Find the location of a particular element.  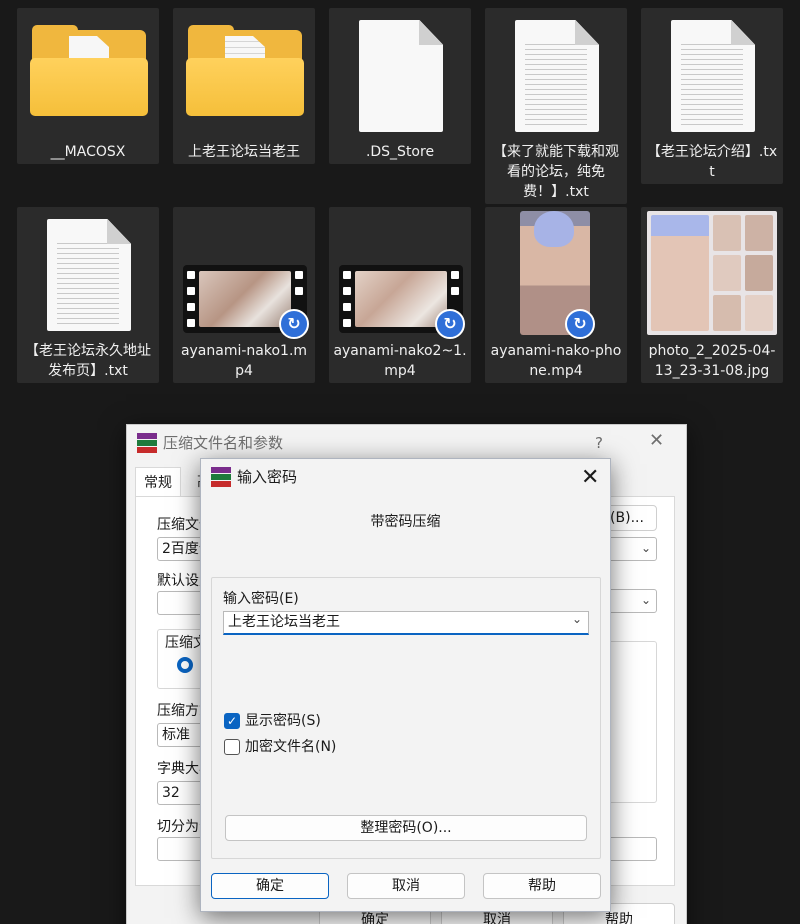

file-tile-video-nako2: ↻ ayanami-nako2~1.mp4 is located at coordinates (400, 295).